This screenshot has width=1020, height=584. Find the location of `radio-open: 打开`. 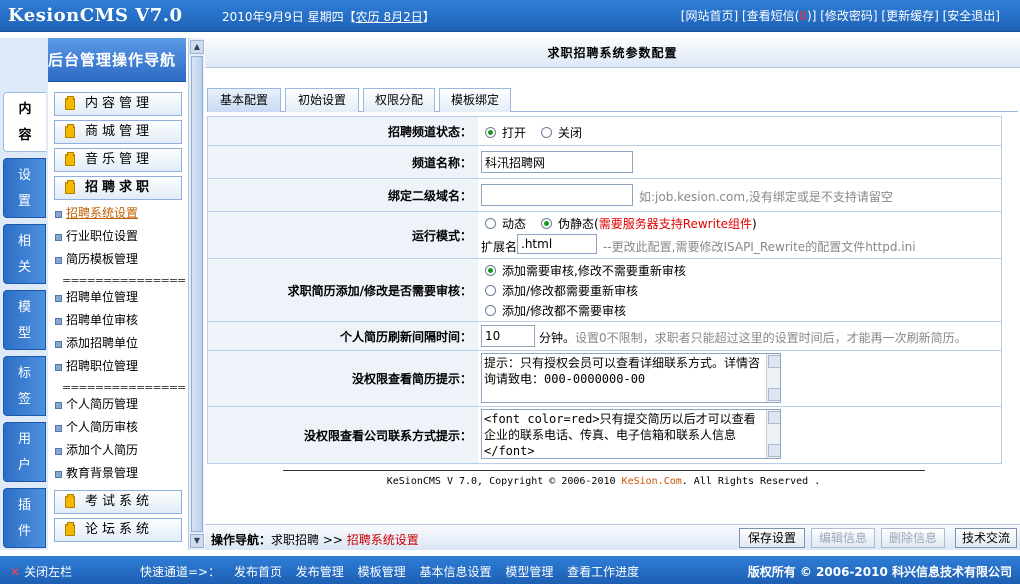

radio-open: 打开 is located at coordinates (505, 132).